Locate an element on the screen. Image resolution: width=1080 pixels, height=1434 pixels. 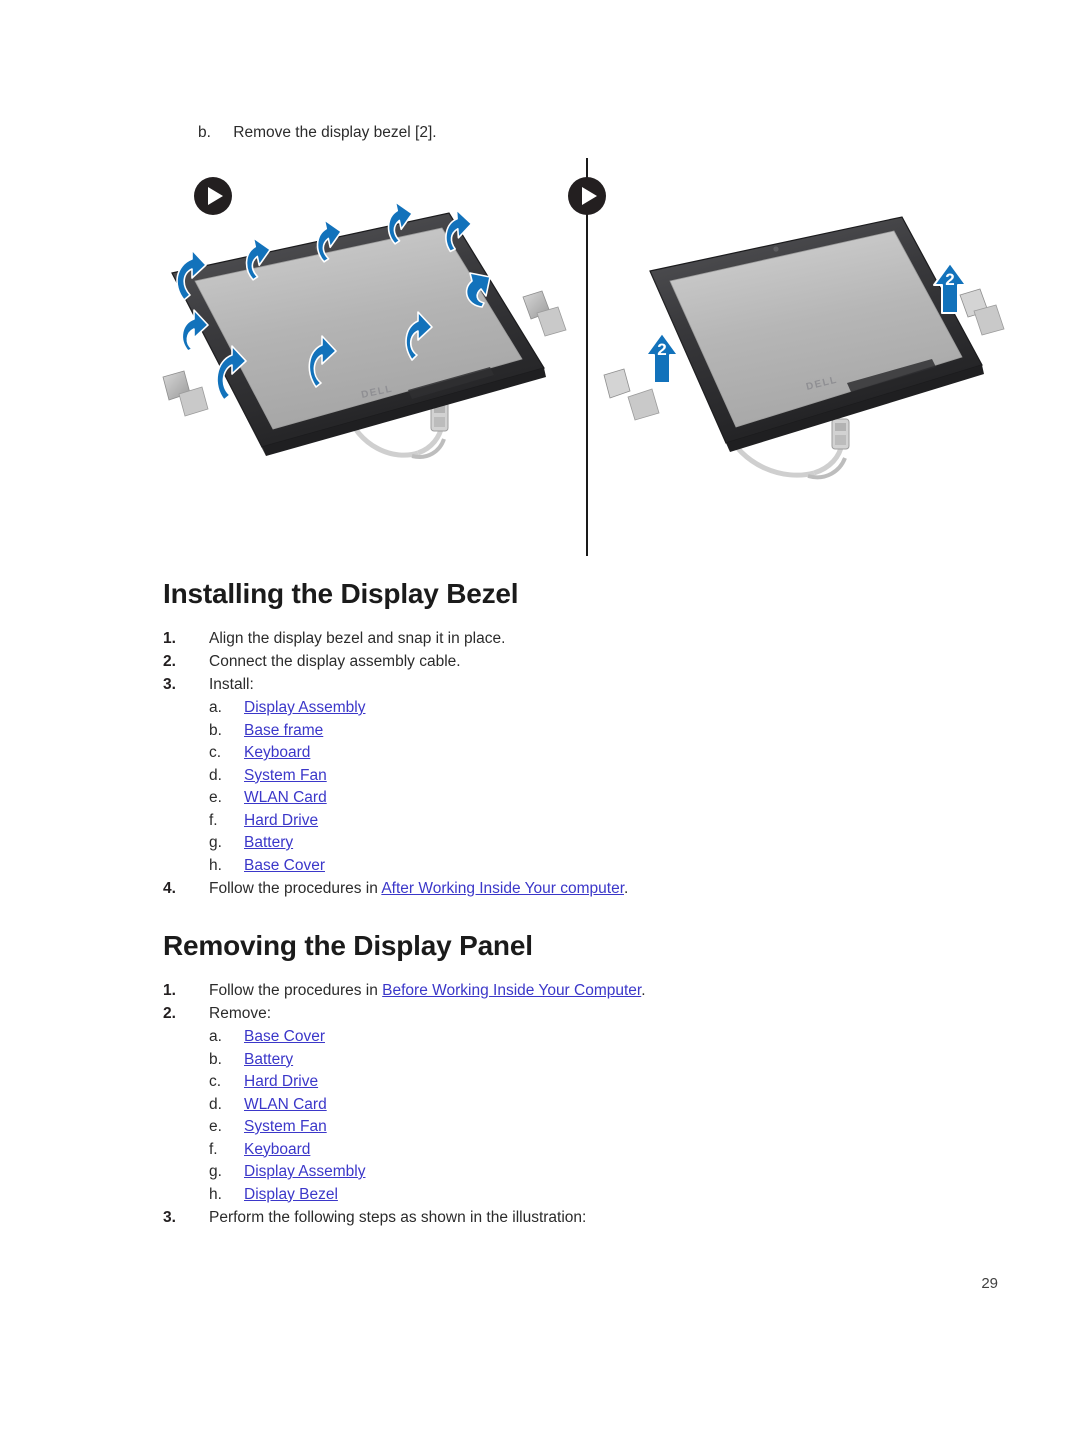
list-item: 3. Install: is located at coordinates (543, 685).